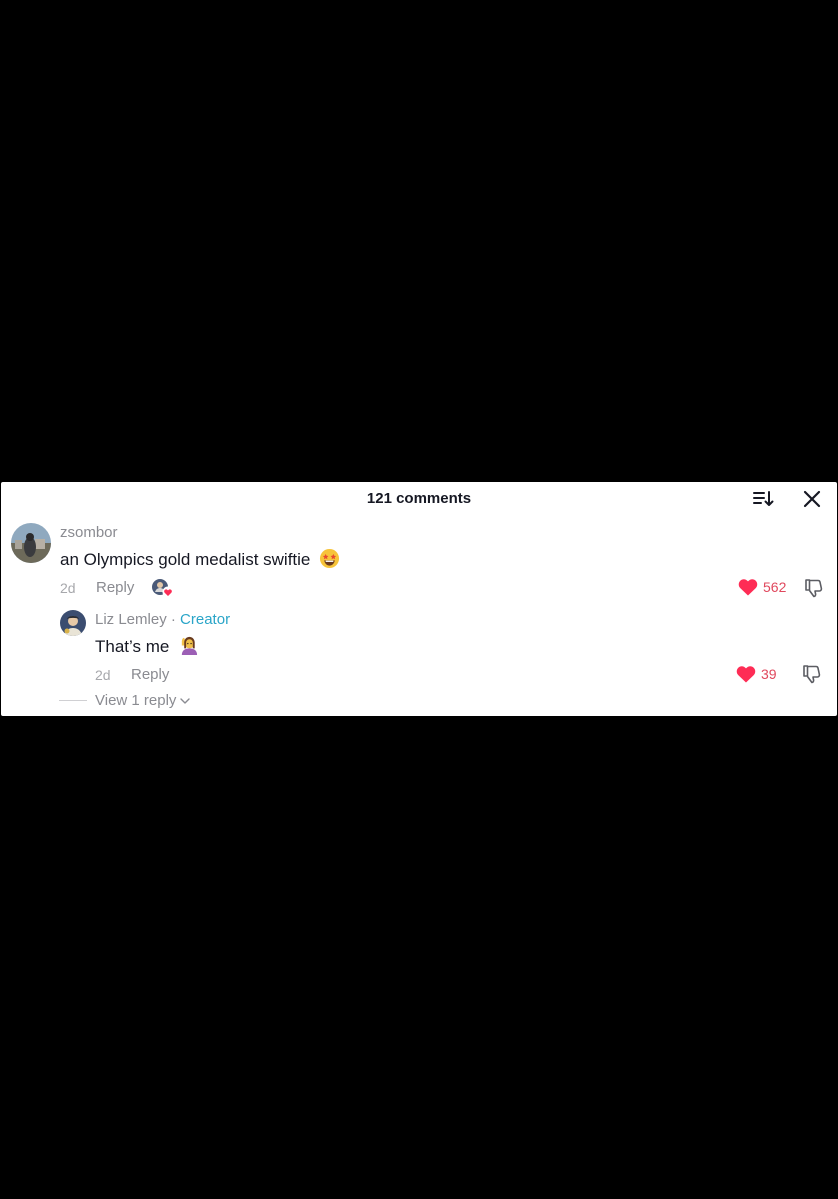 Image resolution: width=838 pixels, height=1199 pixels. I want to click on view-replies-label: View 1 reply, so click(136, 700).